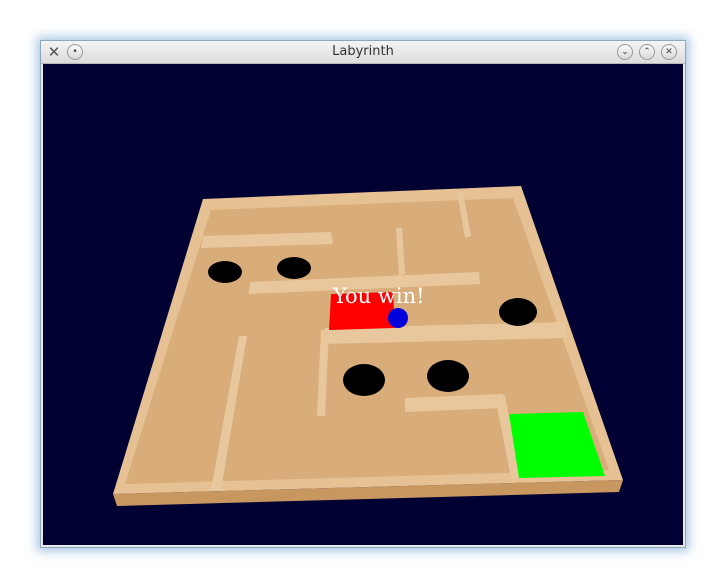 Image resolution: width=724 pixels, height=587 pixels. I want to click on ball, so click(398, 318).